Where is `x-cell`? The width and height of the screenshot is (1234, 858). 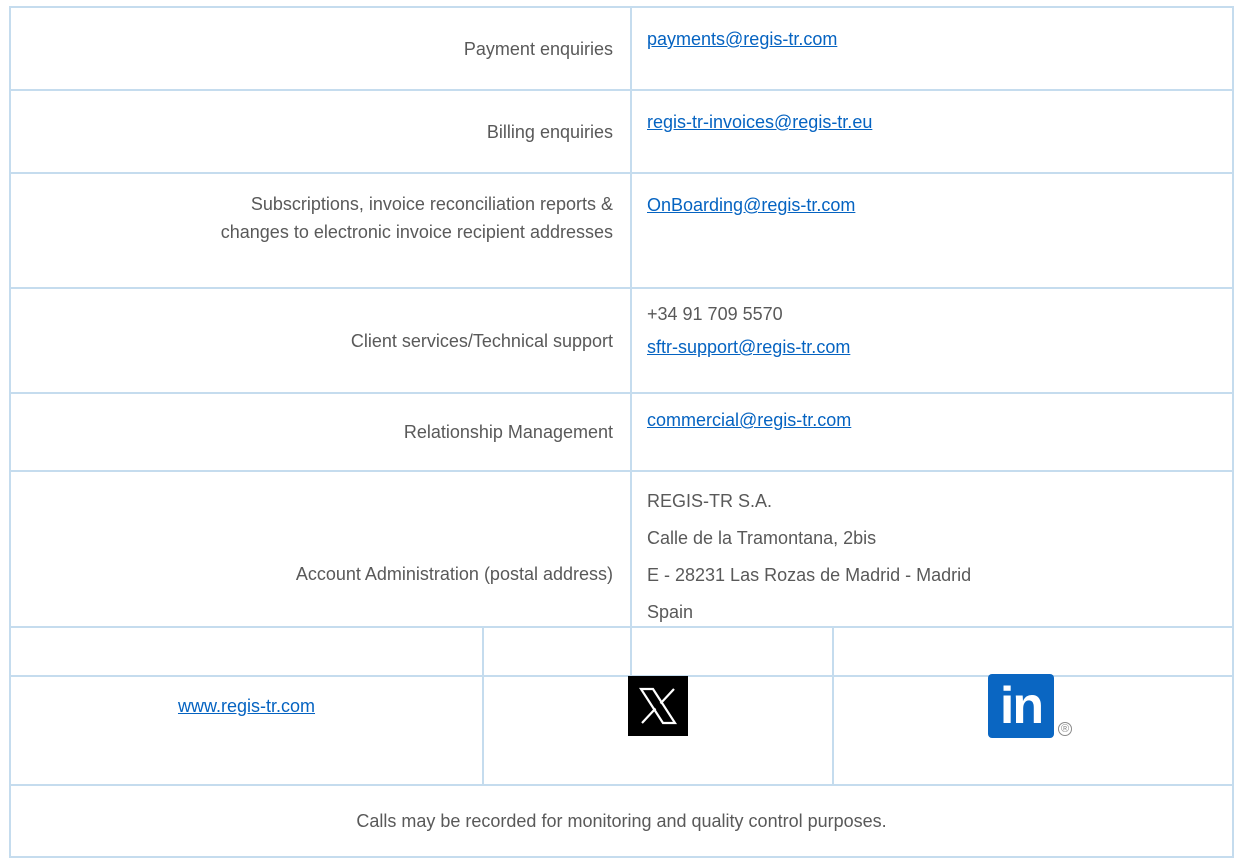
x-cell is located at coordinates (658, 706).